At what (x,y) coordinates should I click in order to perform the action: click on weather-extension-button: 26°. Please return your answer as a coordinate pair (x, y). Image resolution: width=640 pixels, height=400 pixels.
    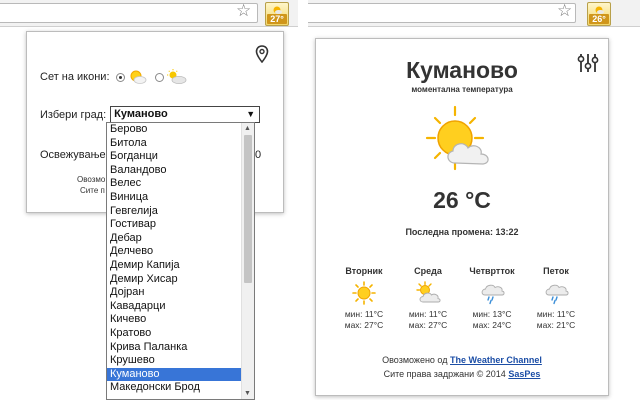
    Looking at the image, I should click on (599, 14).